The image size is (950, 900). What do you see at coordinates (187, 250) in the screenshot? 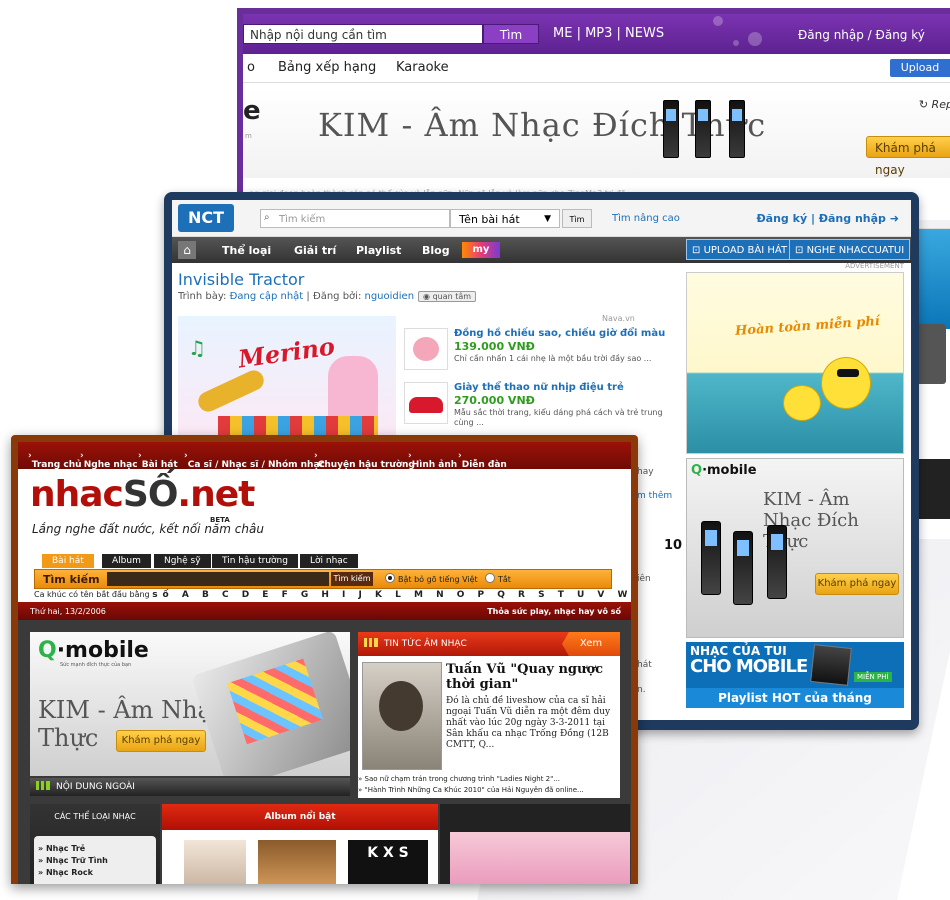
I see `home-icon: ⌂` at bounding box center [187, 250].